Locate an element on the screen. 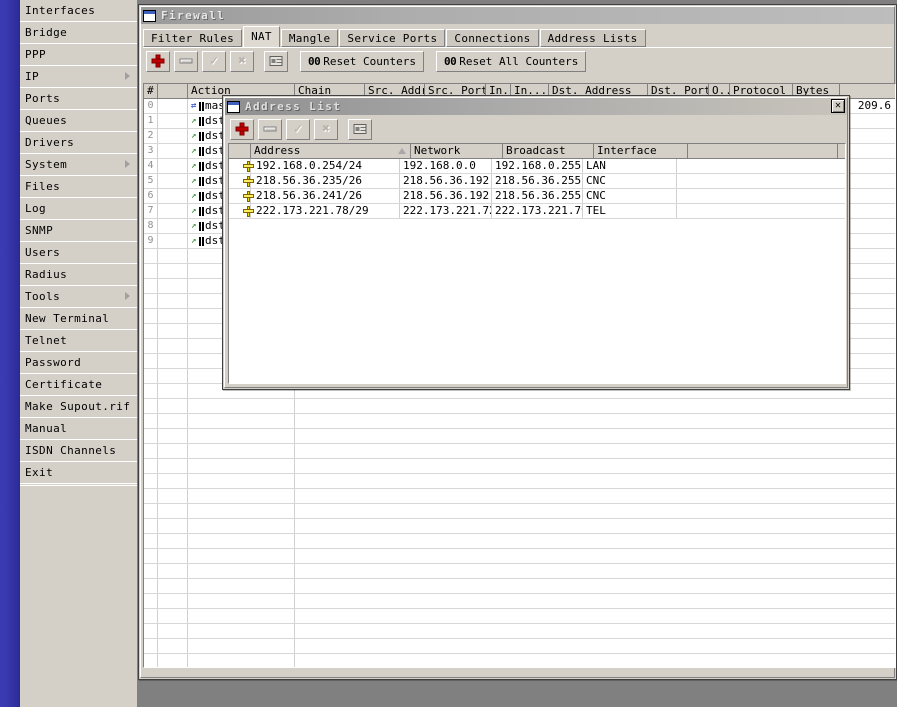 The image size is (897, 707). sidebar-item-snmp: SNMP is located at coordinates (78, 231).